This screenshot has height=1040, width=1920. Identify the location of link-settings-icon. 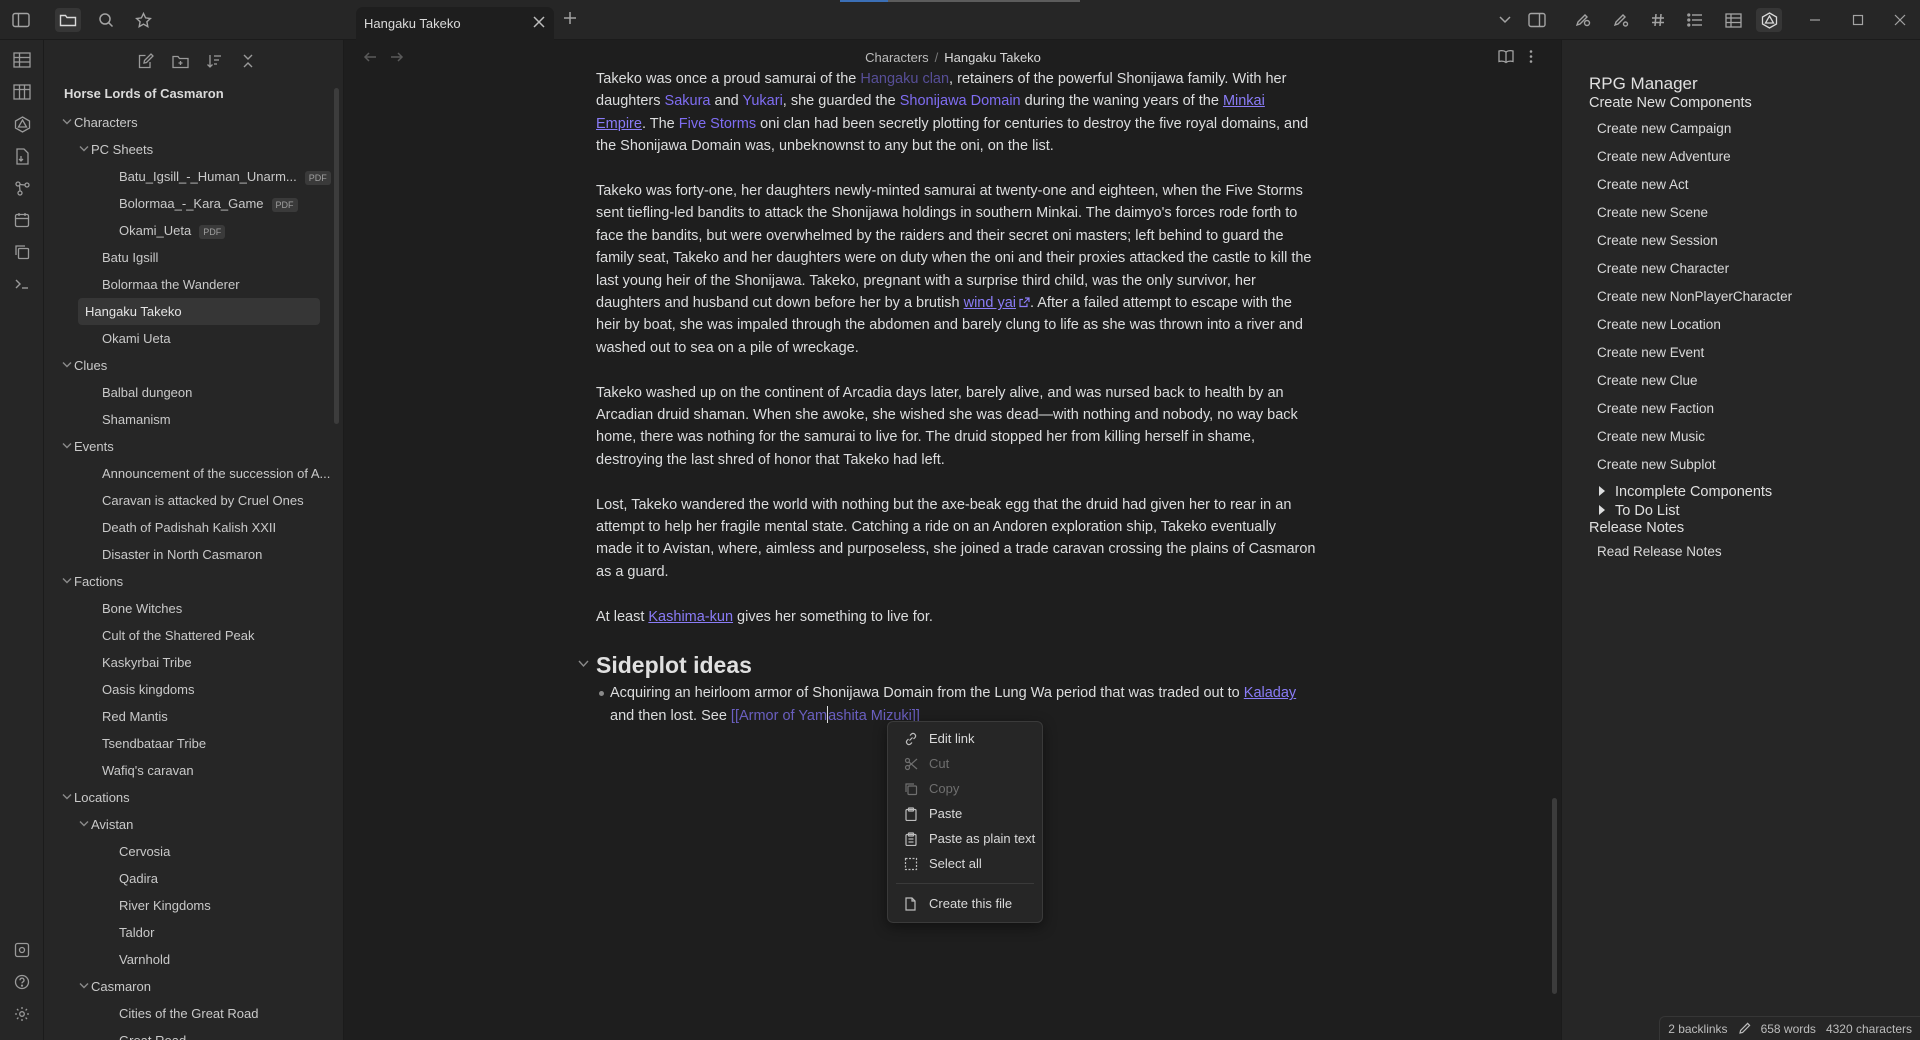
(1621, 20).